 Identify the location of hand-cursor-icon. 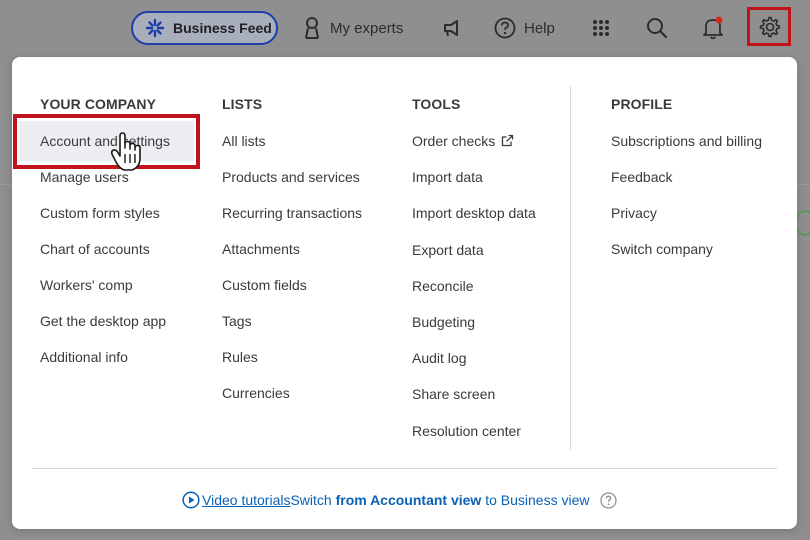
(125, 151).